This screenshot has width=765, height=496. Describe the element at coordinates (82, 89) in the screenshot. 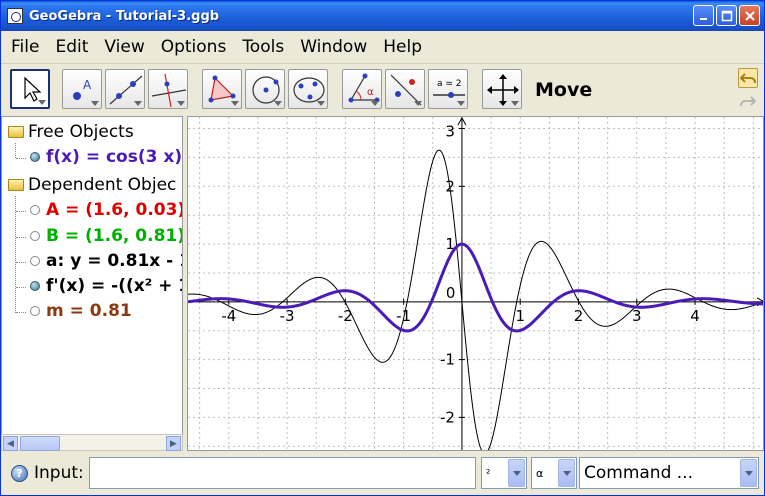

I see `new-point-tool-button: A` at that location.